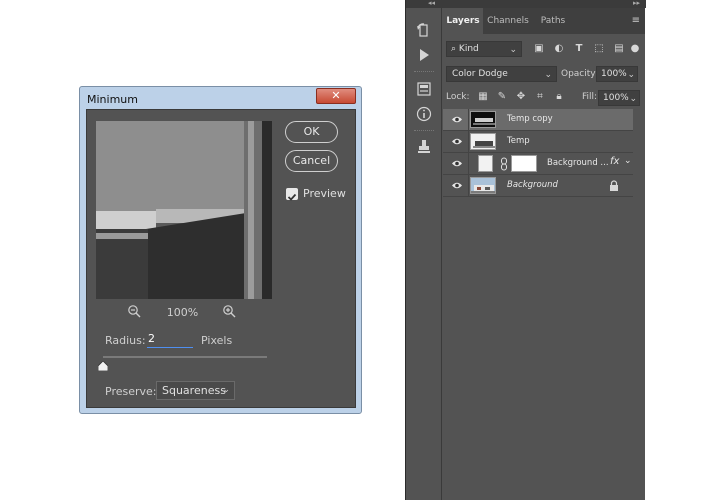  What do you see at coordinates (502, 97) in the screenshot?
I see `lock-image-pixels-icon: ✎` at bounding box center [502, 97].